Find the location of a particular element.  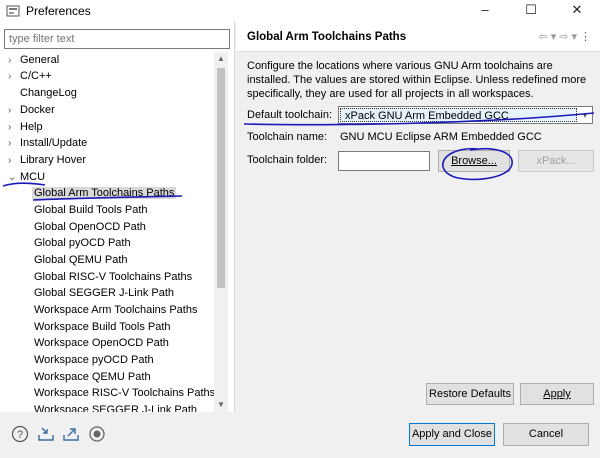

tree-item-global-openocd-path: Global OpenOCD Path is located at coordinates (90, 227).